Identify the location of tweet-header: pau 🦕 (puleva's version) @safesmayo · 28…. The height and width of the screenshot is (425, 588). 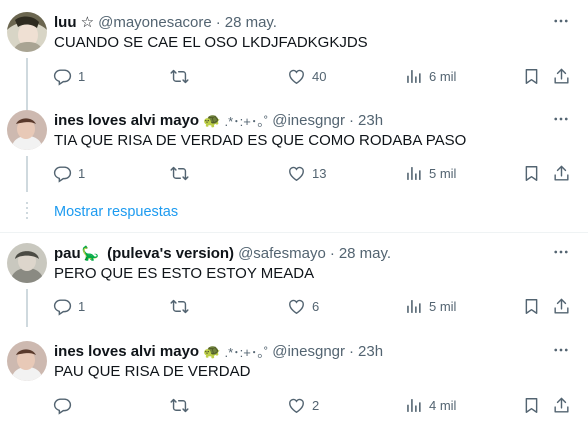
(222, 253).